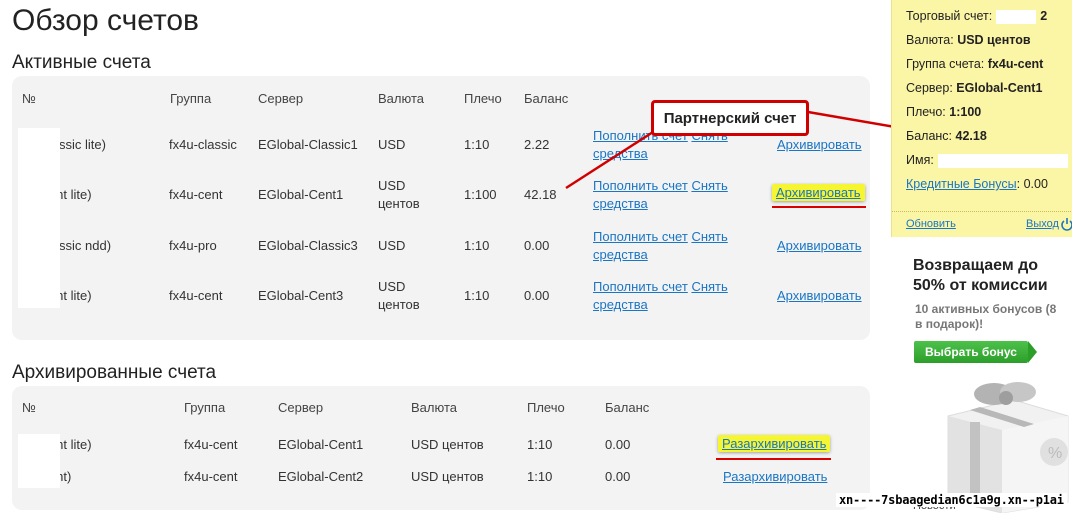 This screenshot has height=513, width=1072. I want to click on logout-link: Выход, so click(1042, 224).